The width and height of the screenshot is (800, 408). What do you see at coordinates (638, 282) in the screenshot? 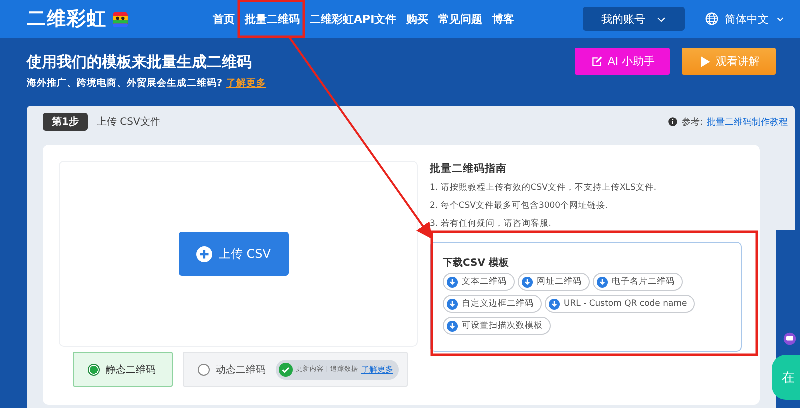
I see `template-download-chip: 电子名片二维码` at bounding box center [638, 282].